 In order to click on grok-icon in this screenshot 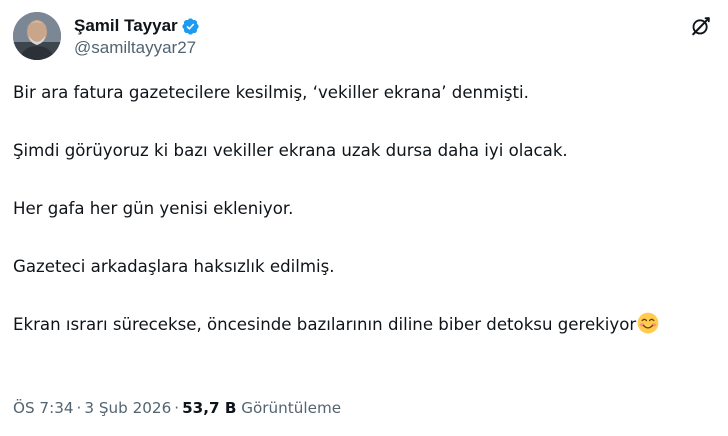, I will do `click(701, 26)`.